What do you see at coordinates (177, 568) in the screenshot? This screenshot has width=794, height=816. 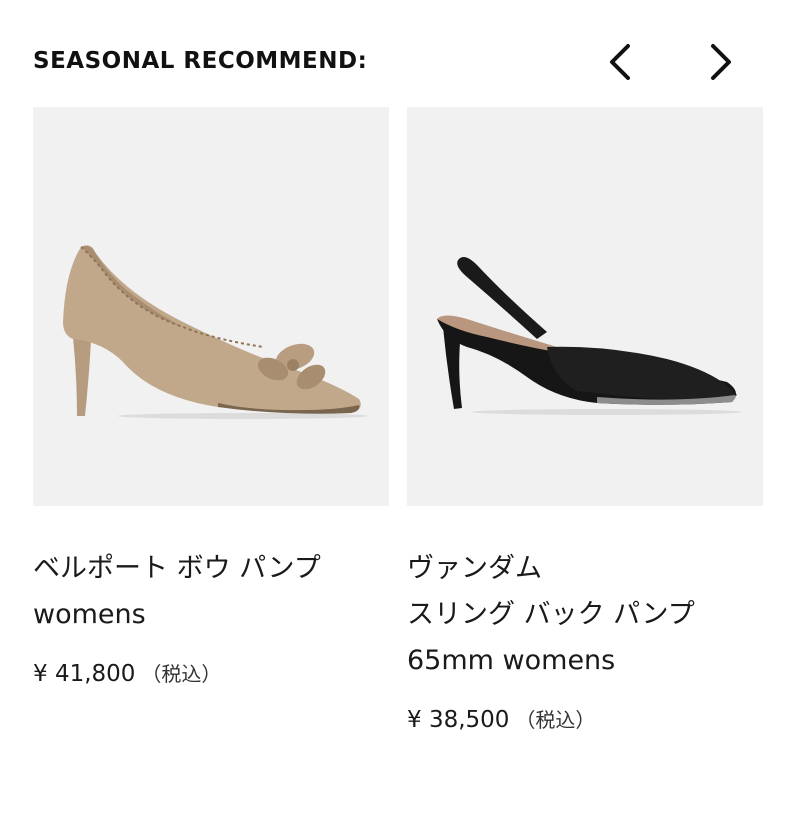 I see `product-name-line: ベルポート ボウ パンプ` at bounding box center [177, 568].